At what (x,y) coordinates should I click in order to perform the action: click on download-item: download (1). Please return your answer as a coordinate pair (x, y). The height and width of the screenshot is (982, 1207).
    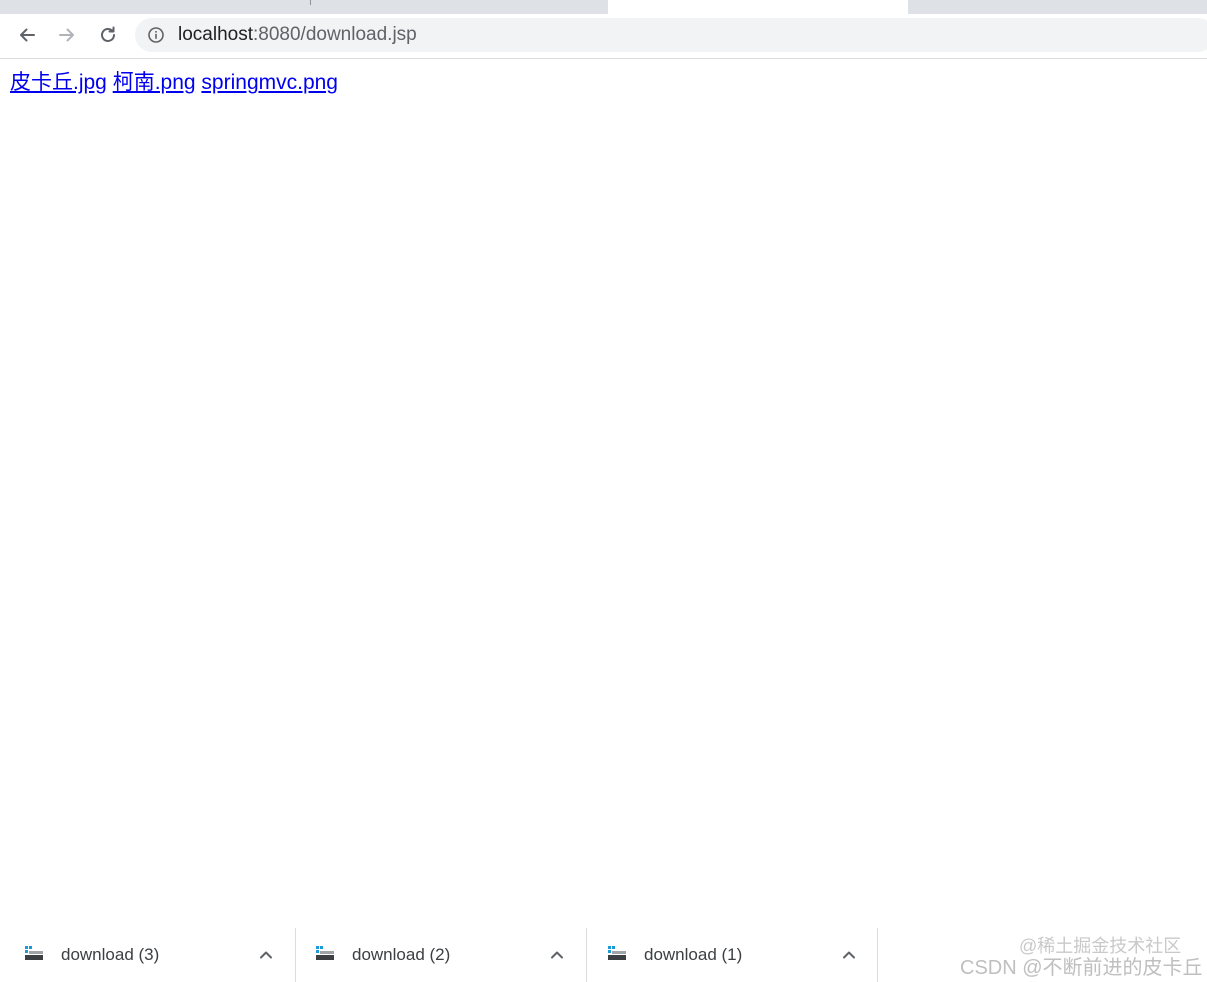
    Looking at the image, I should click on (728, 955).